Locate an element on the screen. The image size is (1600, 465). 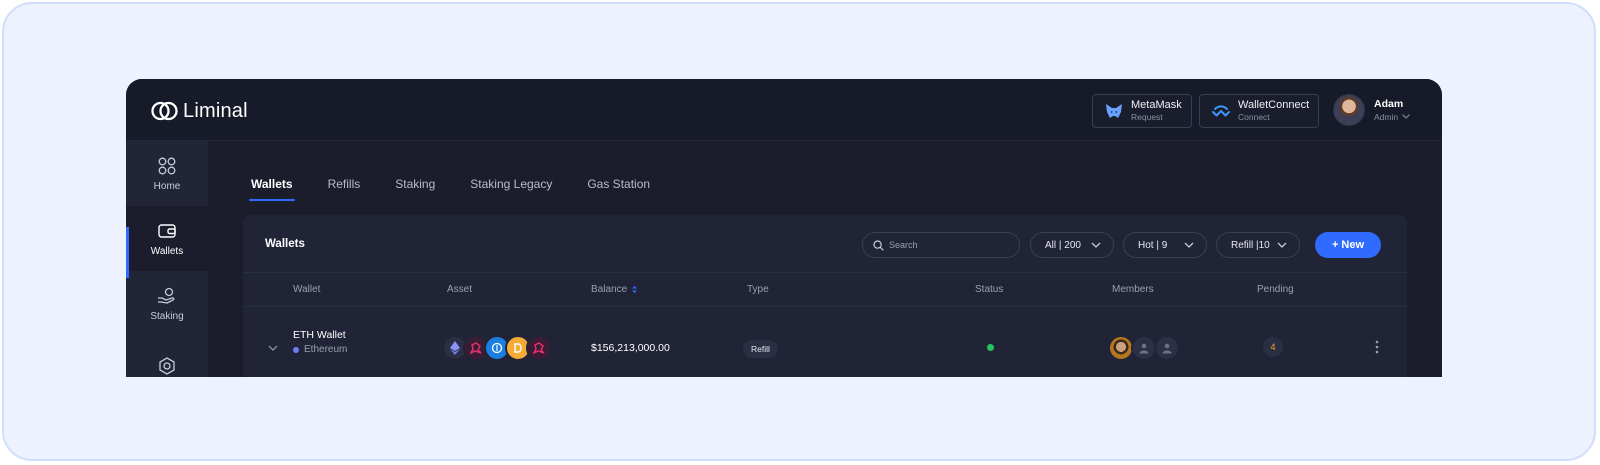
walletconnect-icon is located at coordinates (1221, 111).